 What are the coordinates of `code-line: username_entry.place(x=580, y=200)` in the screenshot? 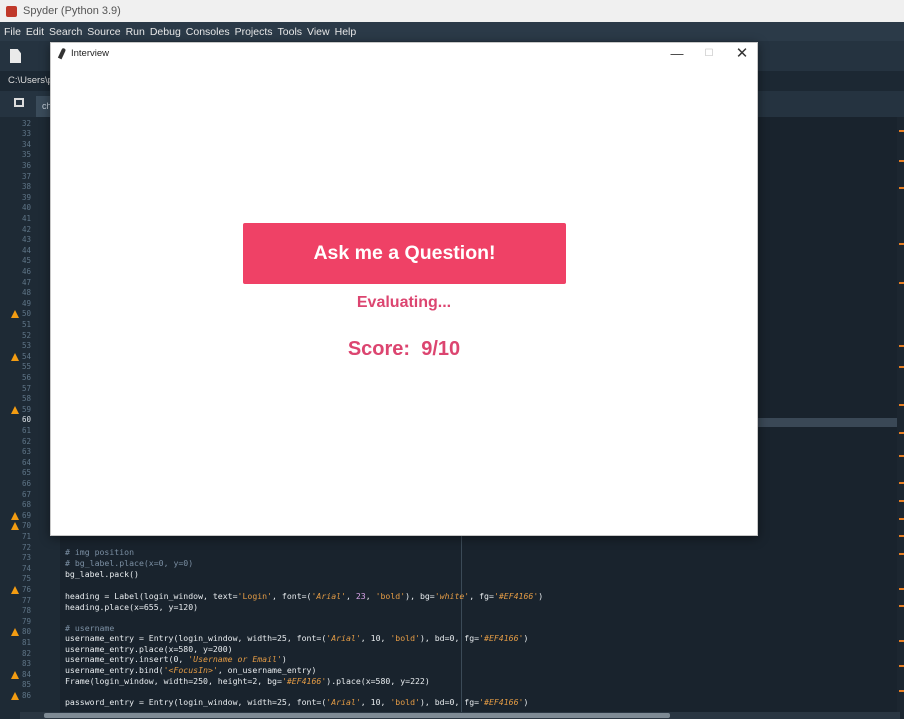 It's located at (149, 649).